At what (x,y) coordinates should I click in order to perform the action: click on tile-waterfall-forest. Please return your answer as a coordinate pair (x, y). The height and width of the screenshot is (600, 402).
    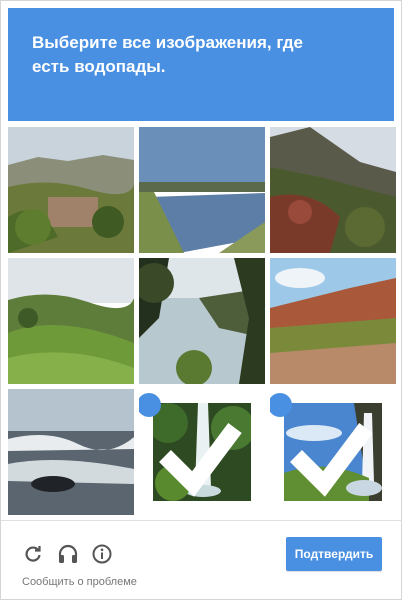
    Looking at the image, I should click on (202, 452).